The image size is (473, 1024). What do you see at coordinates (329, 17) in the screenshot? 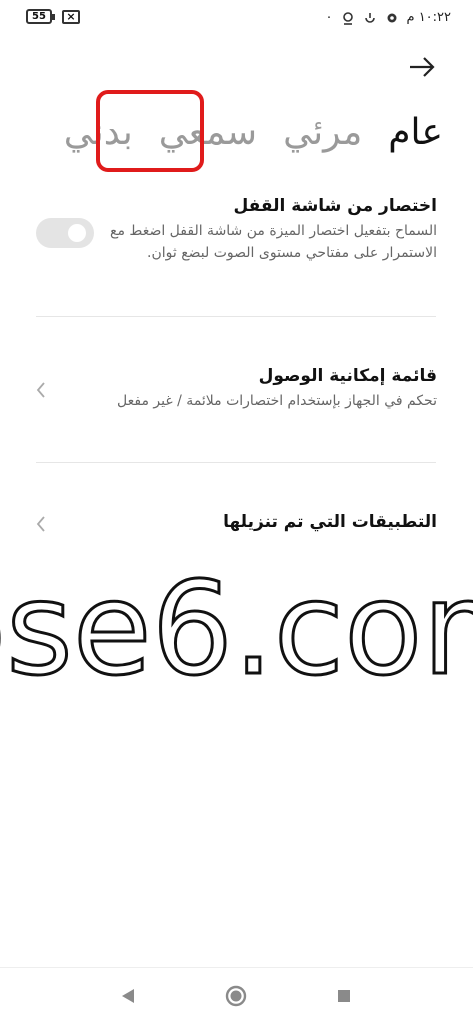
I see `status-extra: ٠` at bounding box center [329, 17].